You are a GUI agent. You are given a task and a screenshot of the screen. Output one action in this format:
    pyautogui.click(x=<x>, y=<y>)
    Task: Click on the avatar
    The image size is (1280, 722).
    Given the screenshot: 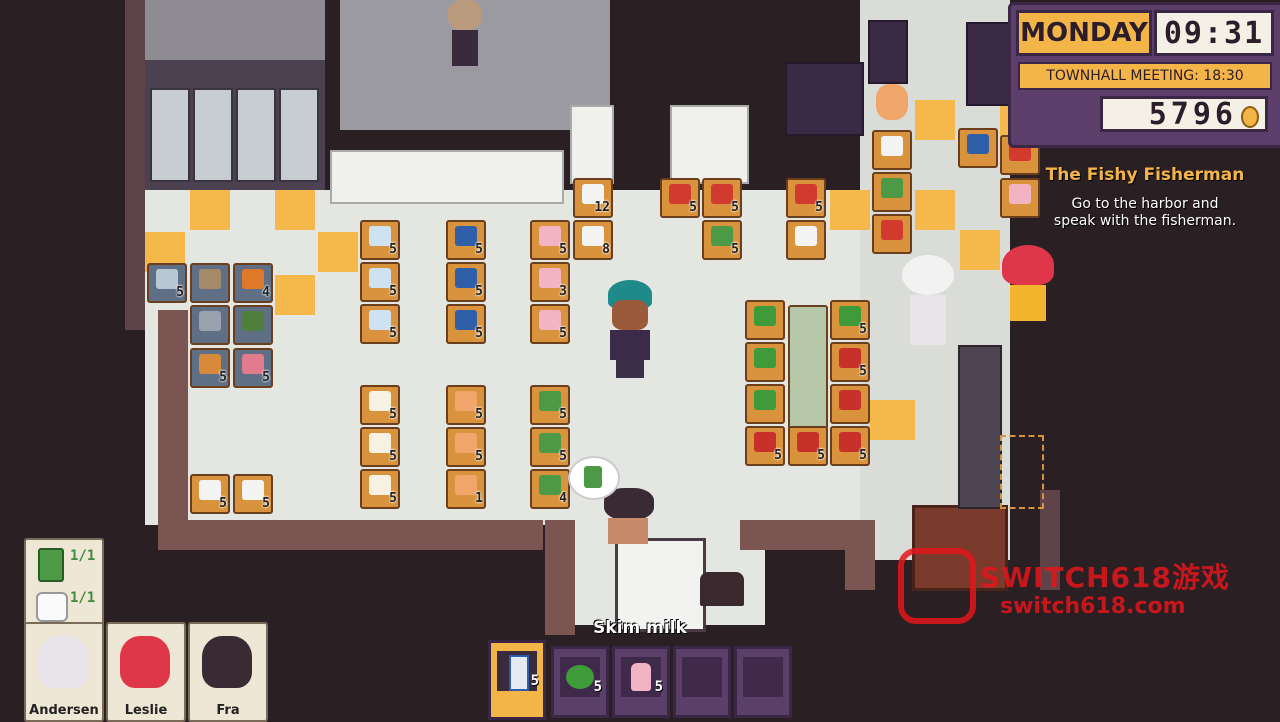 What is the action you would take?
    pyautogui.click(x=227, y=662)
    